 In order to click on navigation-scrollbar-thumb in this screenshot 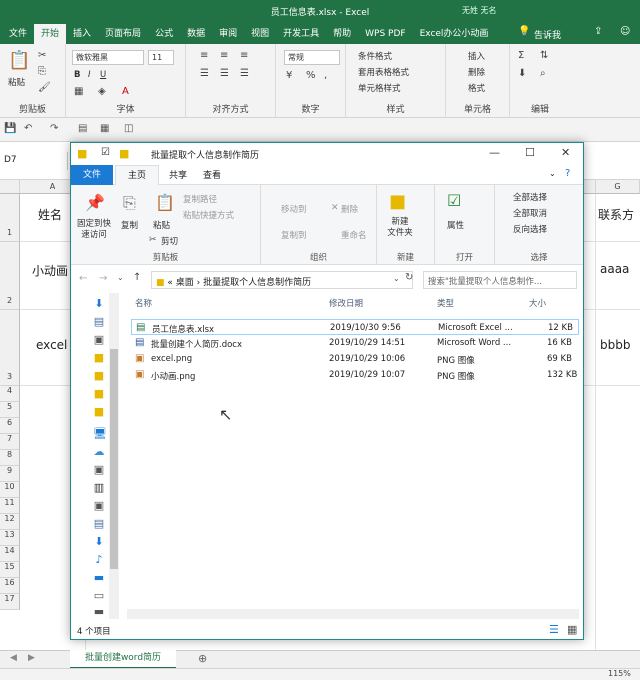, I will do `click(114, 459)`.